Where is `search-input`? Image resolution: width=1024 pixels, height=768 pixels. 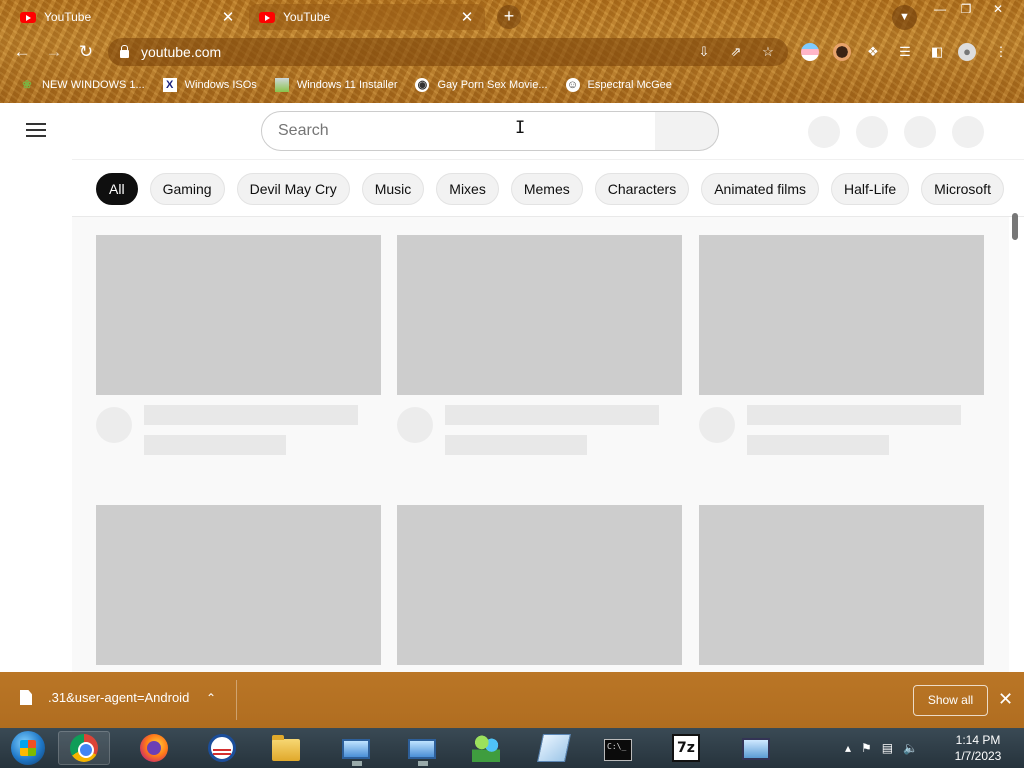
search-input is located at coordinates (458, 131).